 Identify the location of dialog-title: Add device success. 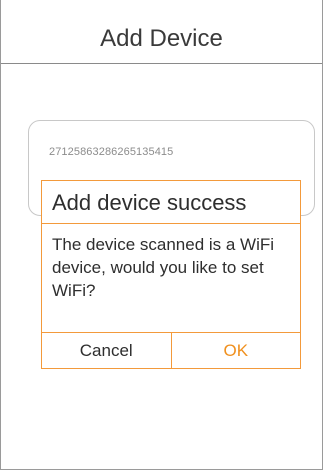
(149, 202).